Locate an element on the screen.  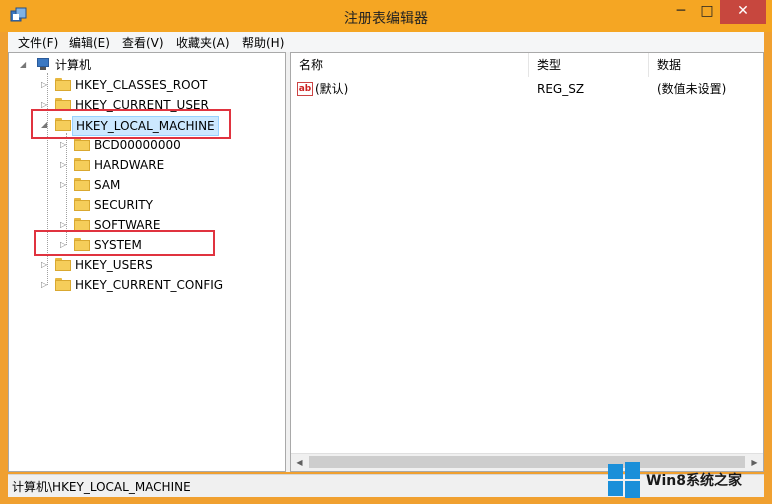
tree-label: HARDWARE is located at coordinates (129, 165).